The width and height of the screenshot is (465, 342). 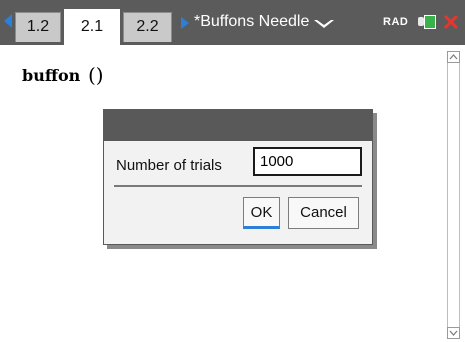 What do you see at coordinates (261, 213) in the screenshot?
I see `ok-button: OK` at bounding box center [261, 213].